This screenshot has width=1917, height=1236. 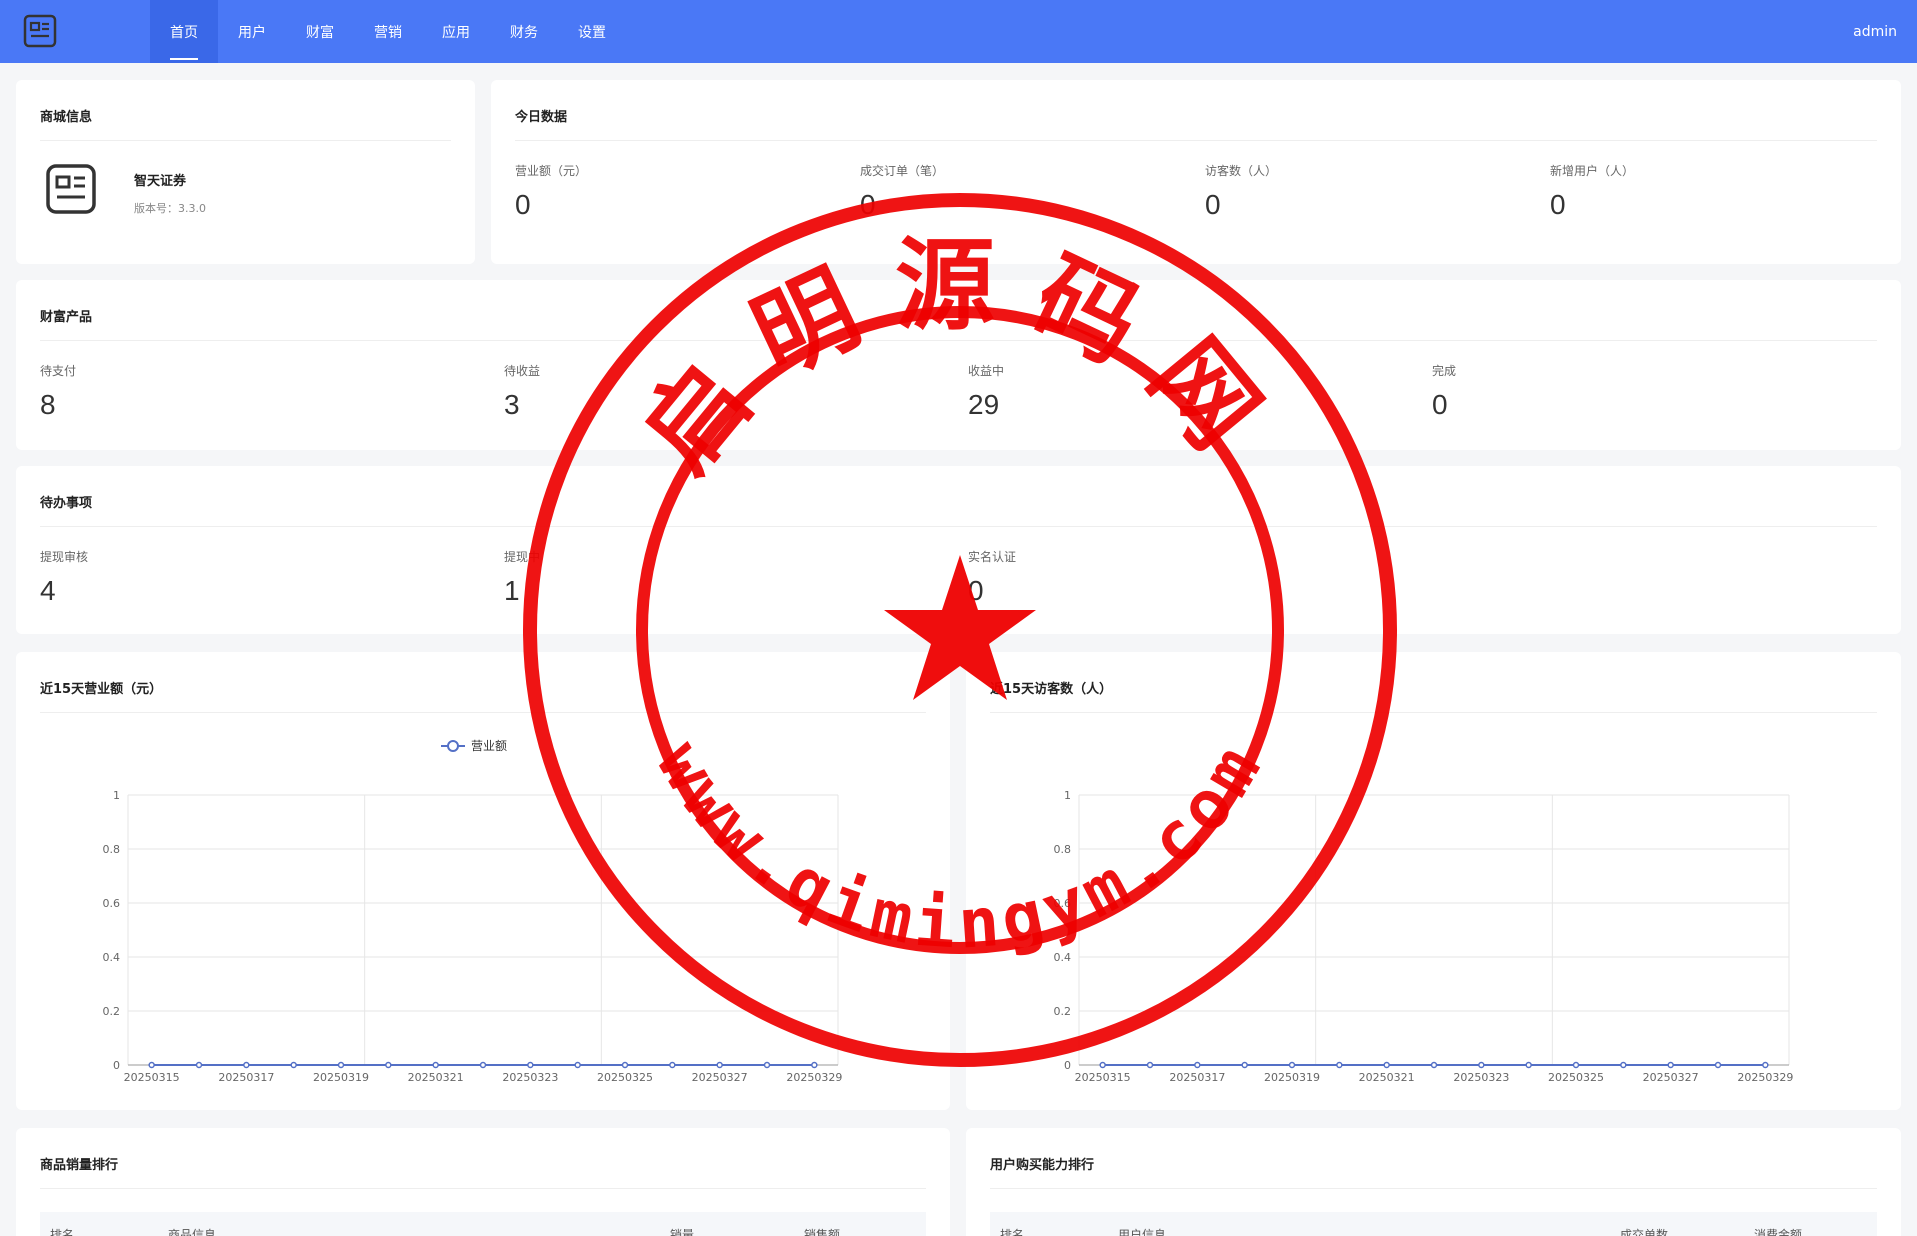 I want to click on chart-legend: 营业额, so click(x=474, y=746).